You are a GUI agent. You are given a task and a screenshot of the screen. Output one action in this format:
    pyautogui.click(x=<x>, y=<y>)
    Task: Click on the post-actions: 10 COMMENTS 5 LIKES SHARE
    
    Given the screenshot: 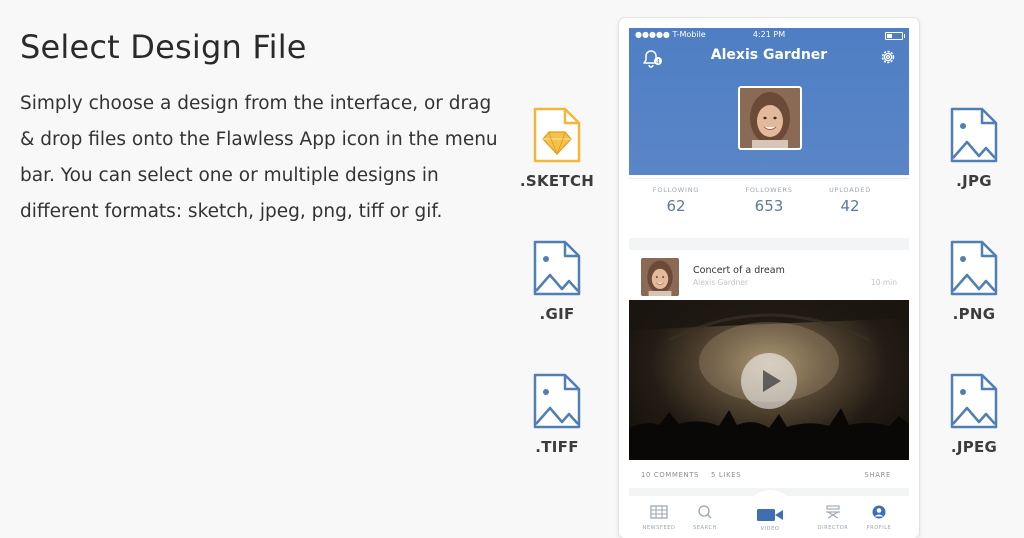 What is the action you would take?
    pyautogui.click(x=769, y=474)
    